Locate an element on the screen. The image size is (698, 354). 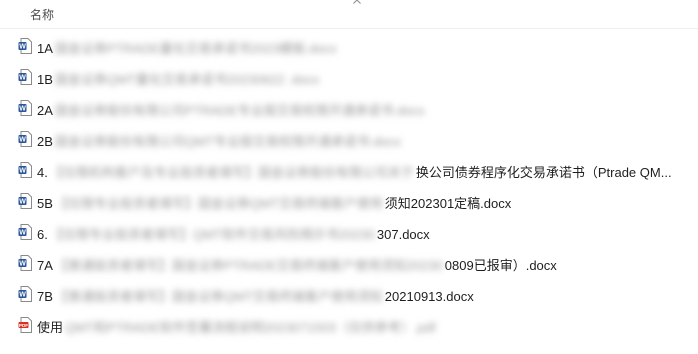
svg-text: PDF is located at coordinates (23, 325).